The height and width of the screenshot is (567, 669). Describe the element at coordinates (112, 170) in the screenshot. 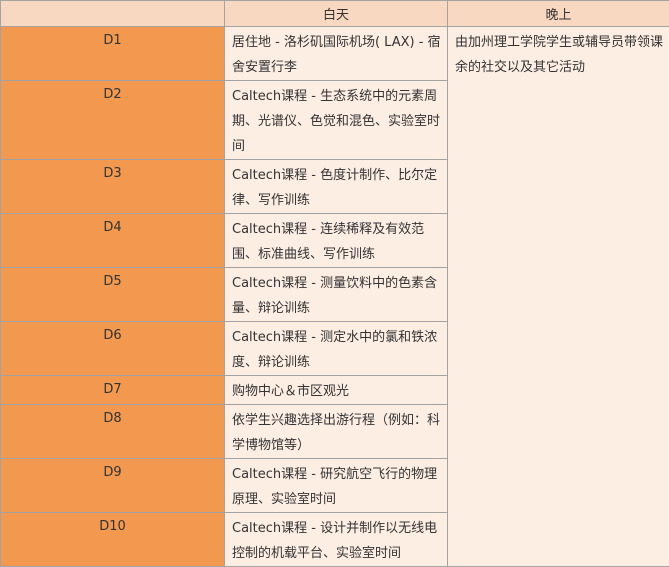

I see `day-label: D3` at that location.